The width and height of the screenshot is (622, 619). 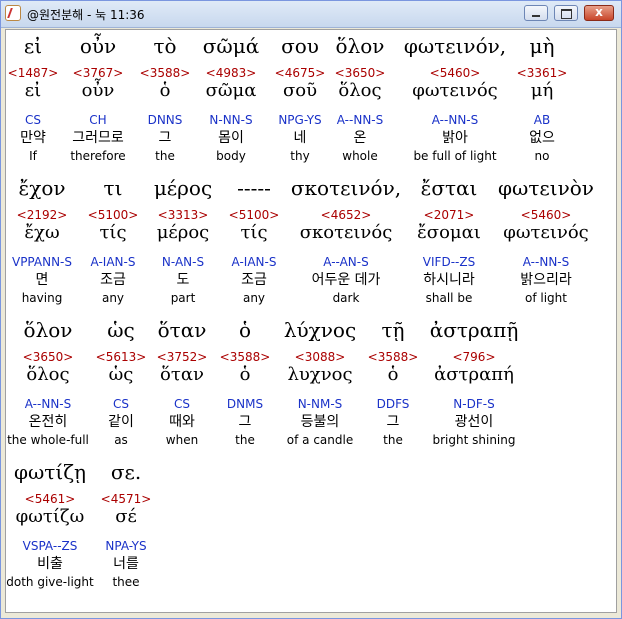 What do you see at coordinates (536, 13) in the screenshot?
I see `minimize-button` at bounding box center [536, 13].